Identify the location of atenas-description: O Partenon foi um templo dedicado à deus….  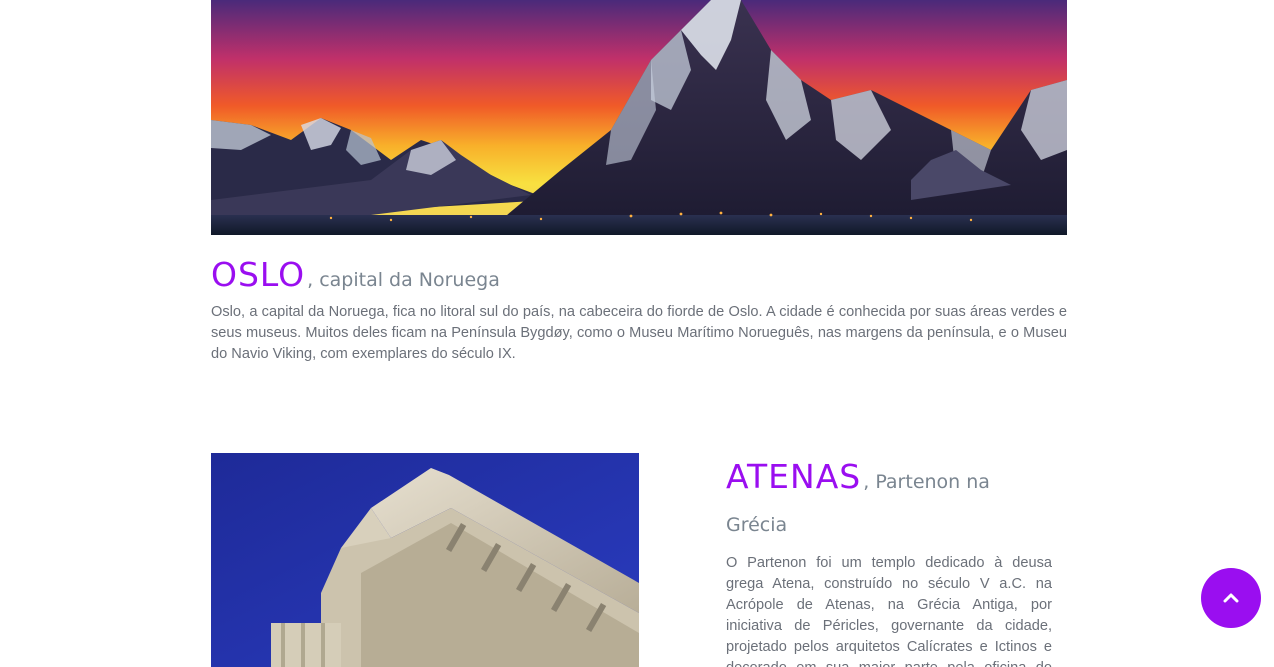
(889, 611).